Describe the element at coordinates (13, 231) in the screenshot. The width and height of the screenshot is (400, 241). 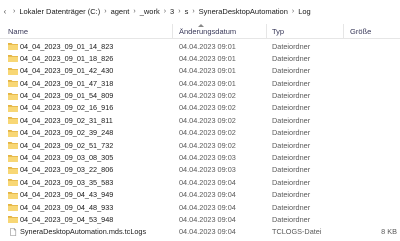
I see `file-icon` at that location.